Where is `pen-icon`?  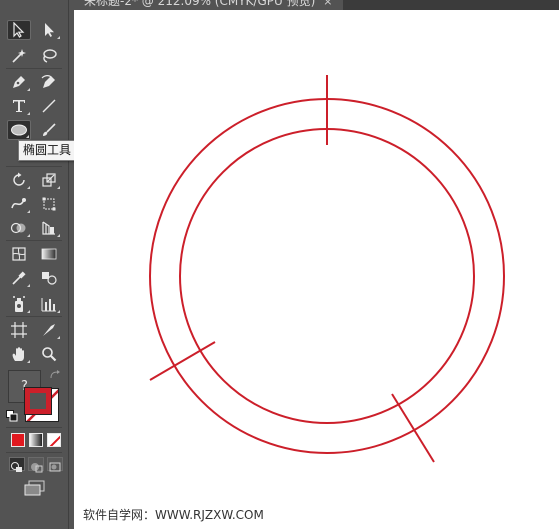 pen-icon is located at coordinates (19, 82).